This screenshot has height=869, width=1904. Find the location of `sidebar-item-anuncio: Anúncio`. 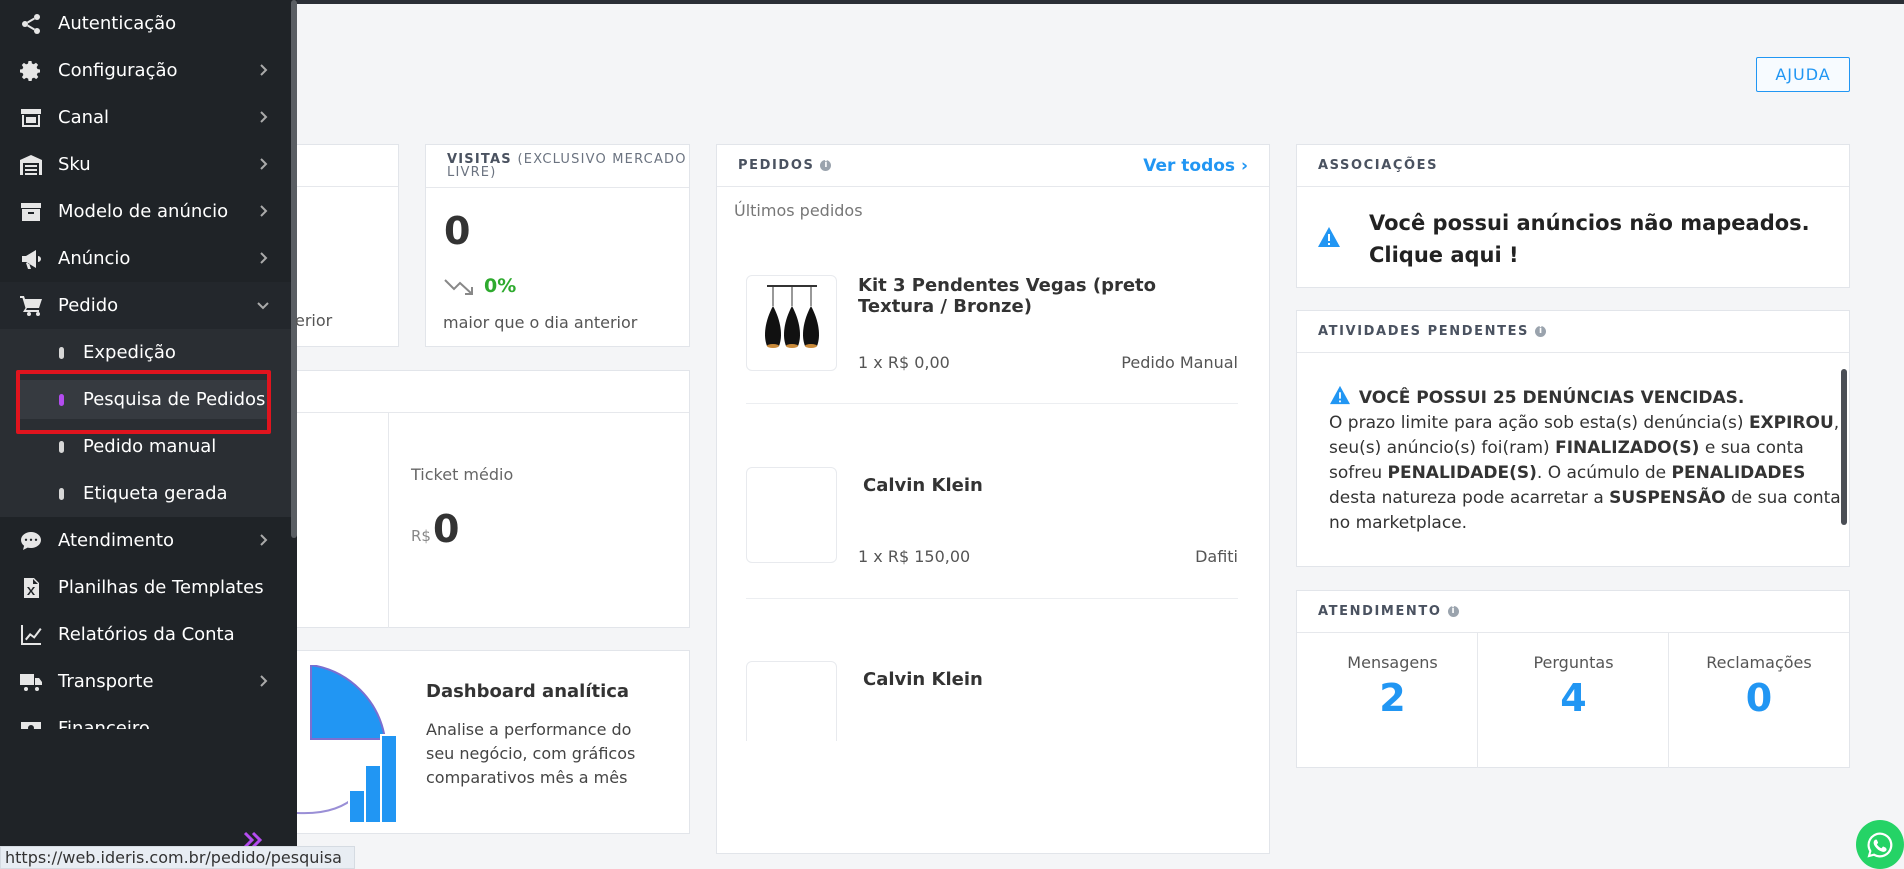

sidebar-item-anuncio: Anúncio is located at coordinates (148, 258).